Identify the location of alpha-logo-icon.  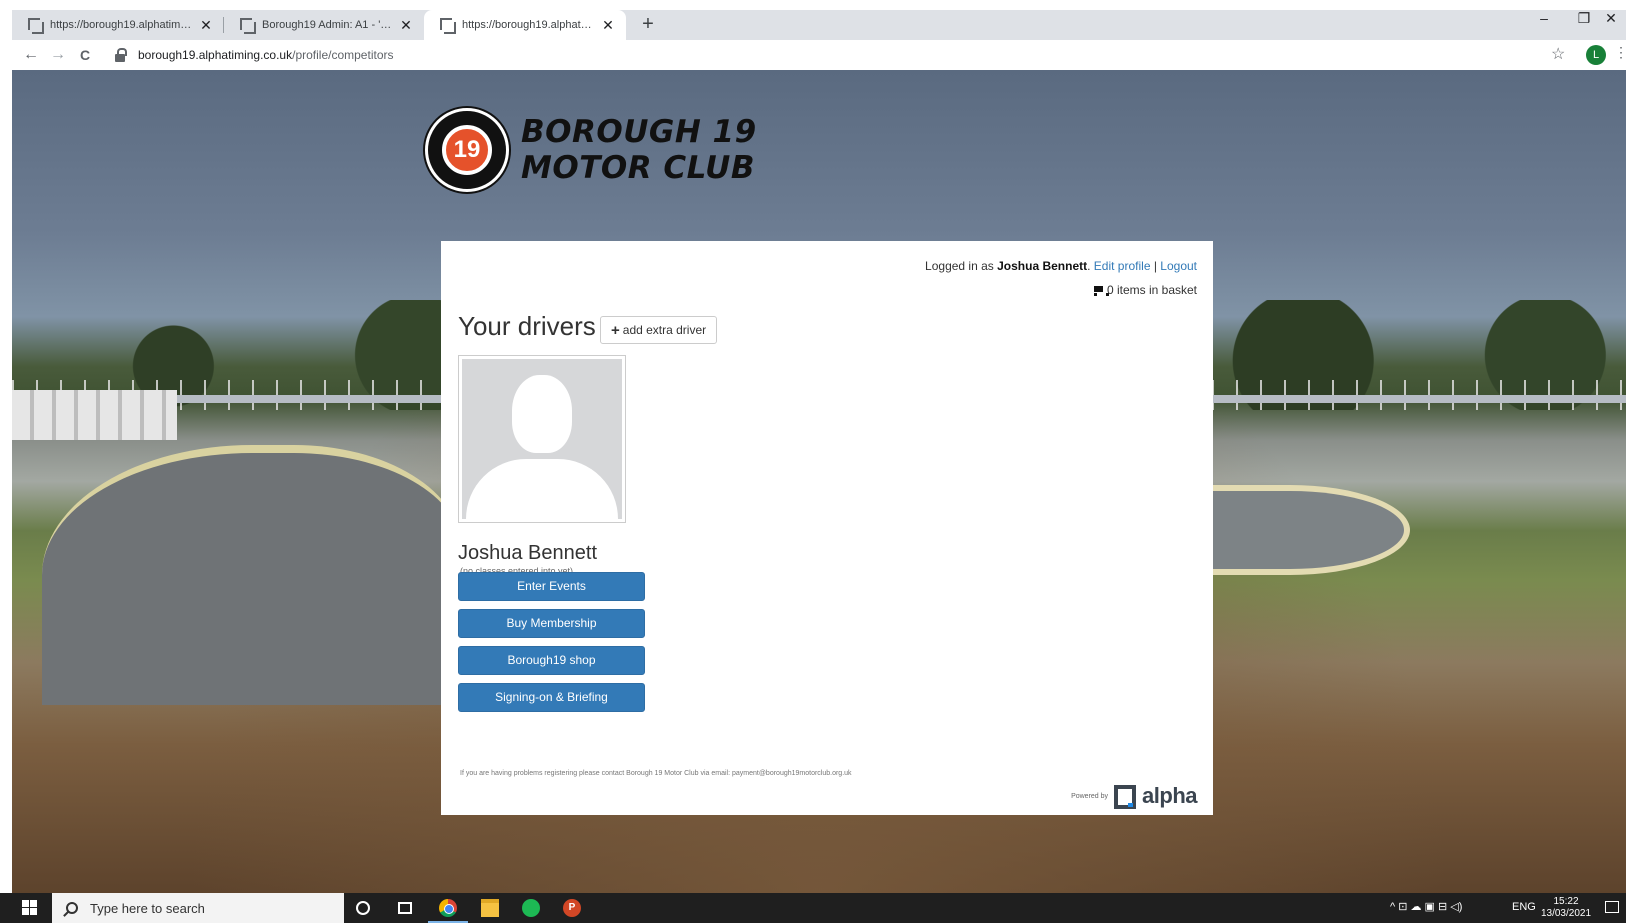
(1125, 797).